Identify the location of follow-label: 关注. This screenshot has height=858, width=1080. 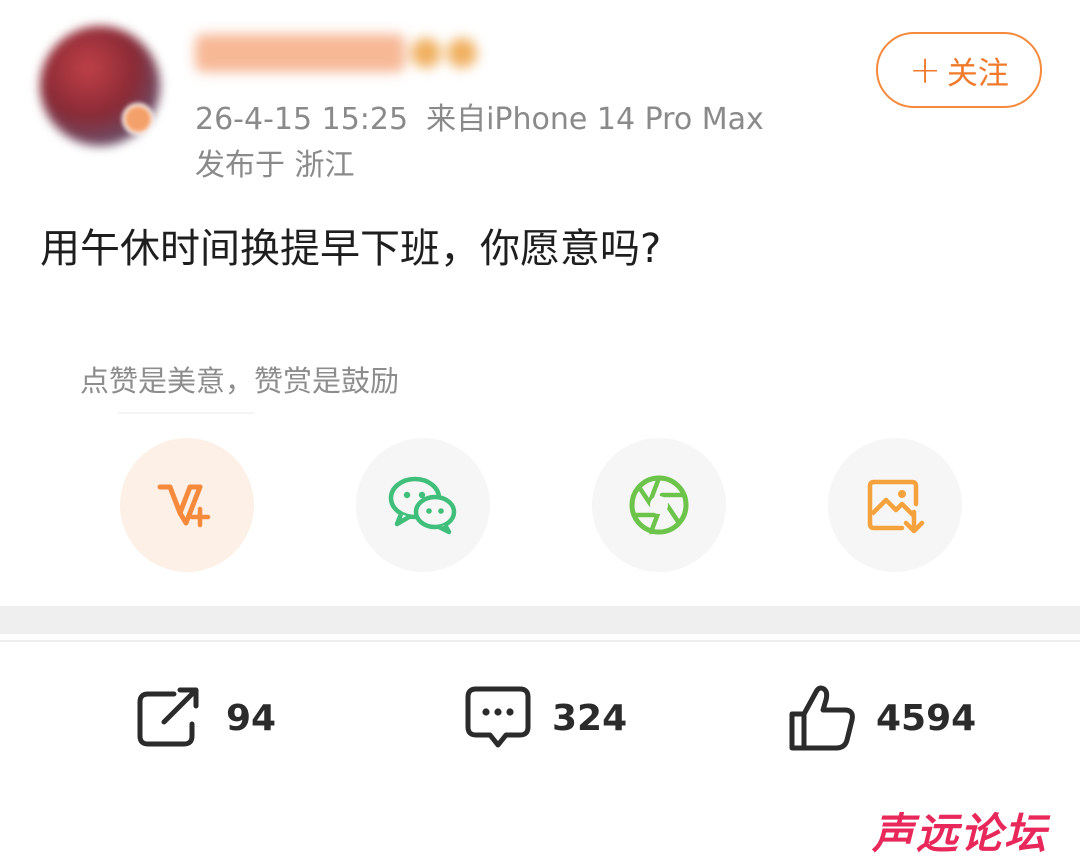
(977, 73).